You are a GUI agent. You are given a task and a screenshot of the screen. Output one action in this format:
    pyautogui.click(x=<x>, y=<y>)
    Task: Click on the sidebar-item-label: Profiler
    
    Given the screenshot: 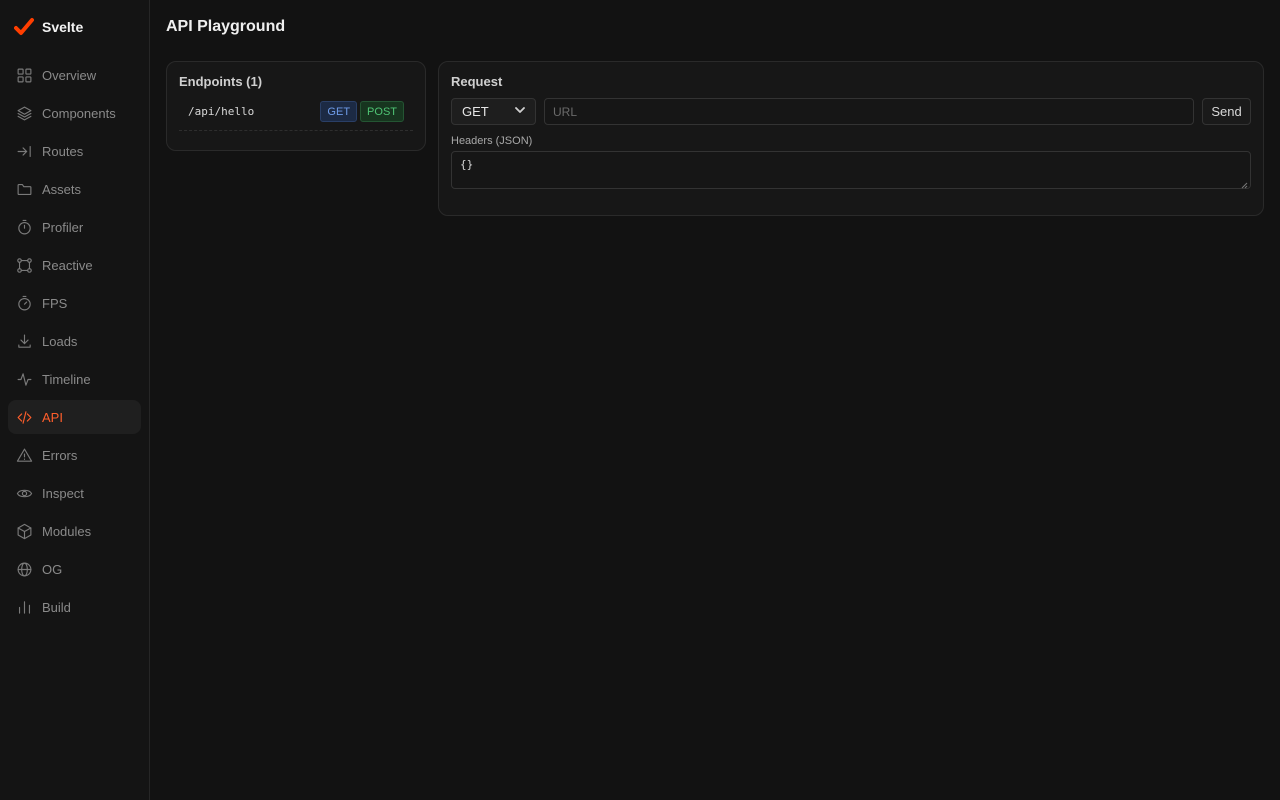 What is the action you would take?
    pyautogui.click(x=63, y=227)
    